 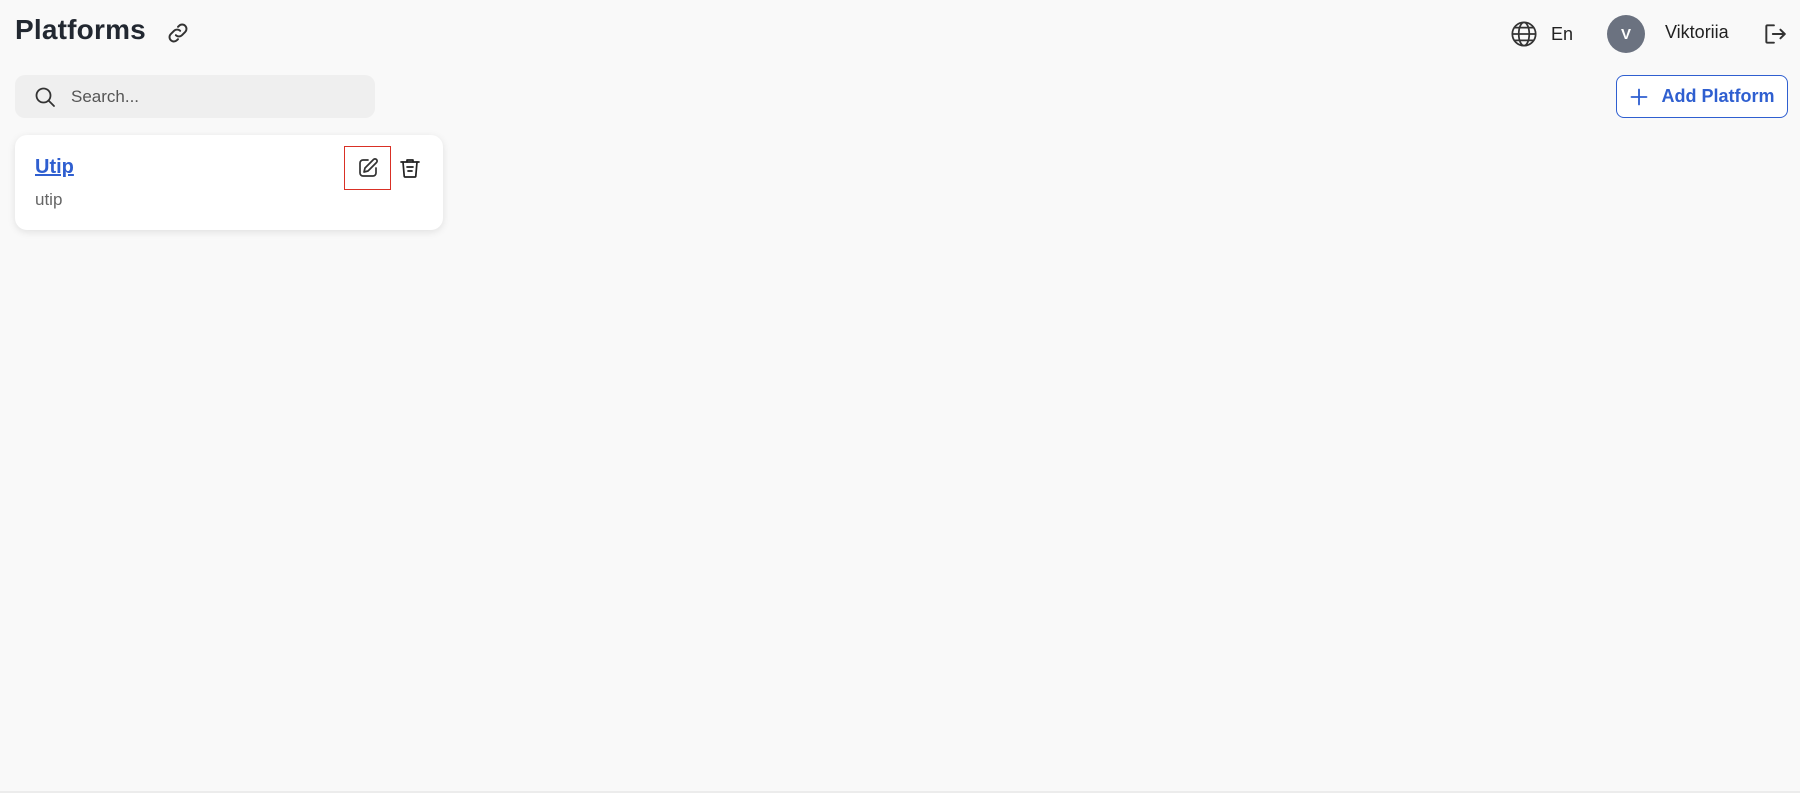 I want to click on user-name: Viktoriia, so click(x=1697, y=32).